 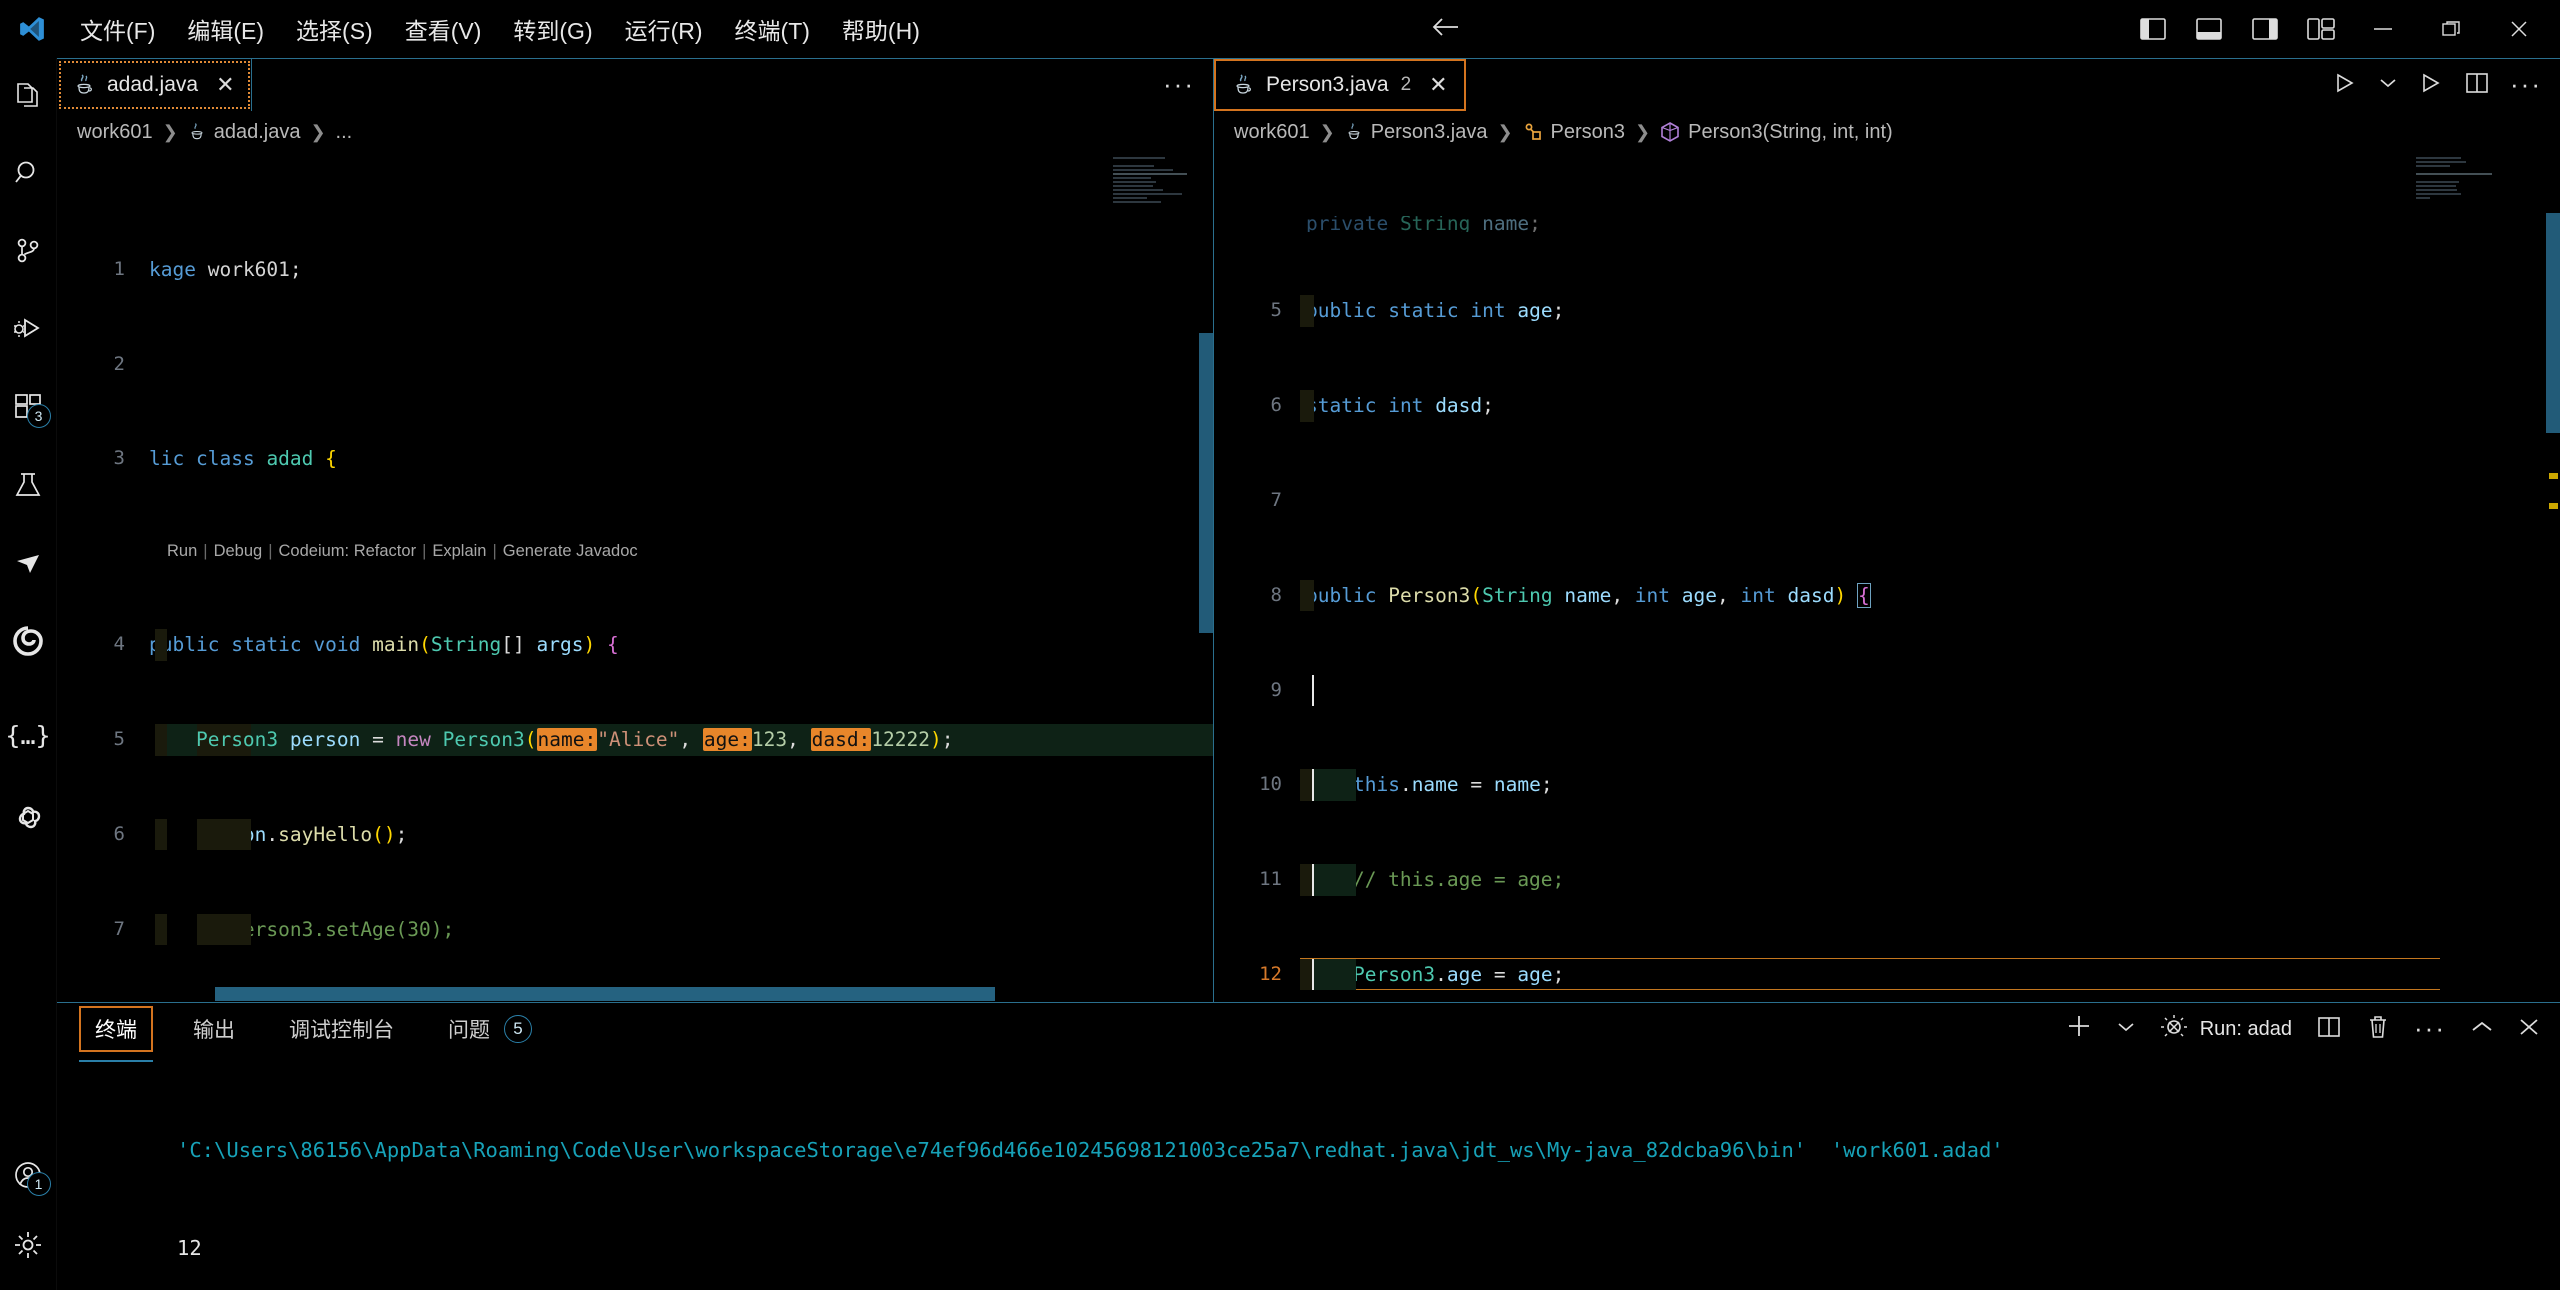 I want to click on settings-gear-icon, so click(x=28, y=1245).